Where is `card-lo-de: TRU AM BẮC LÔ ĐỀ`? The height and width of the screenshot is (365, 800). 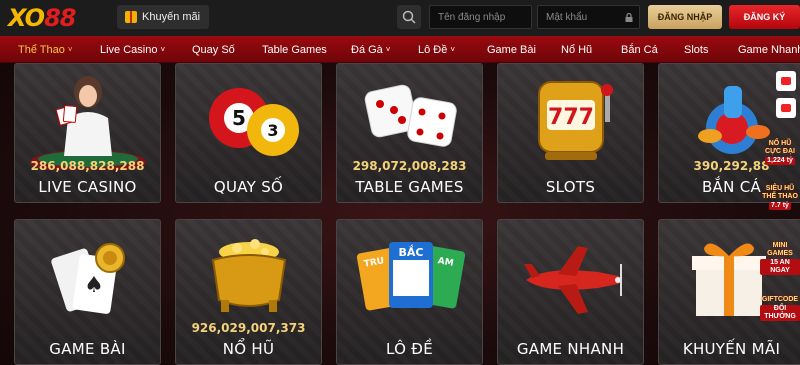 card-lo-de: TRU AM BẮC LÔ ĐỀ is located at coordinates (409, 292).